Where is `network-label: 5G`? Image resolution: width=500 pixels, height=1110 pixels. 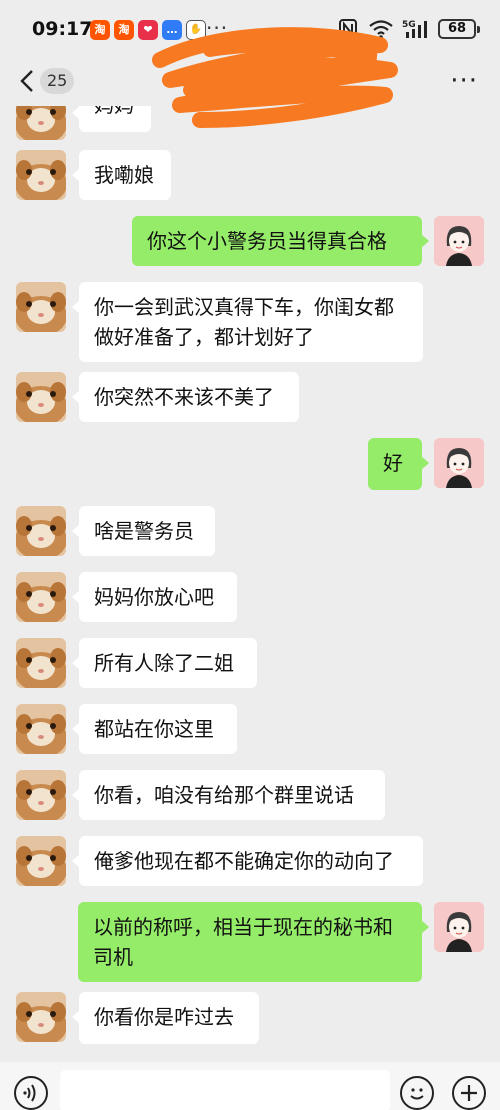 network-label: 5G is located at coordinates (409, 25).